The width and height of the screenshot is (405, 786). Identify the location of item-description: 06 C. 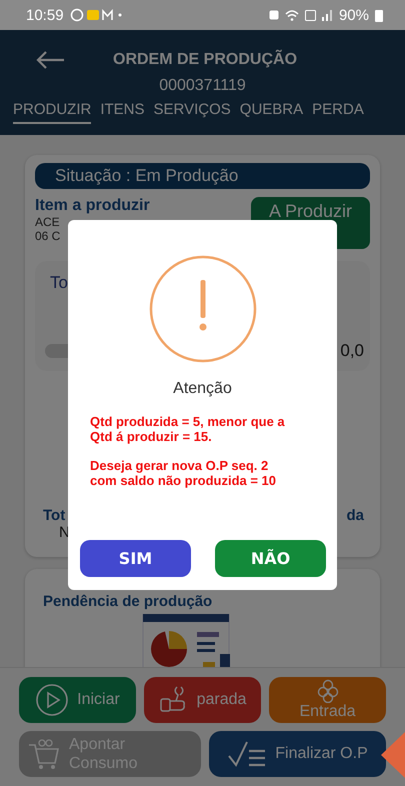
(48, 236).